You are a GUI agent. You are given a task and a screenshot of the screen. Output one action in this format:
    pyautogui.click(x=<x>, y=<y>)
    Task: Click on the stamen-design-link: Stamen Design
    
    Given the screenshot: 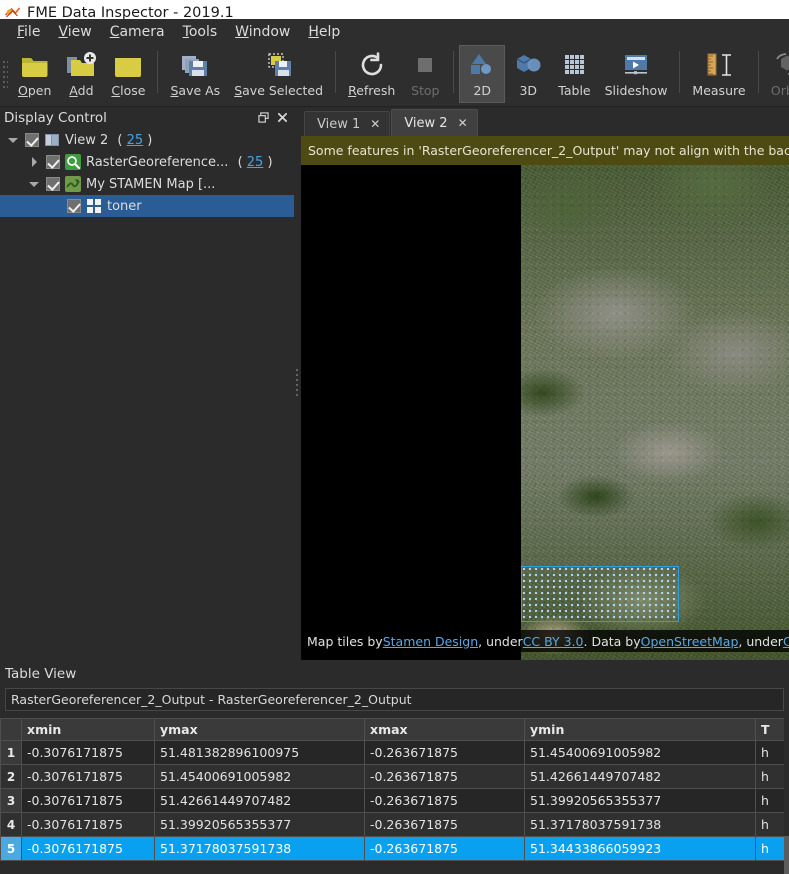 What is the action you would take?
    pyautogui.click(x=430, y=641)
    